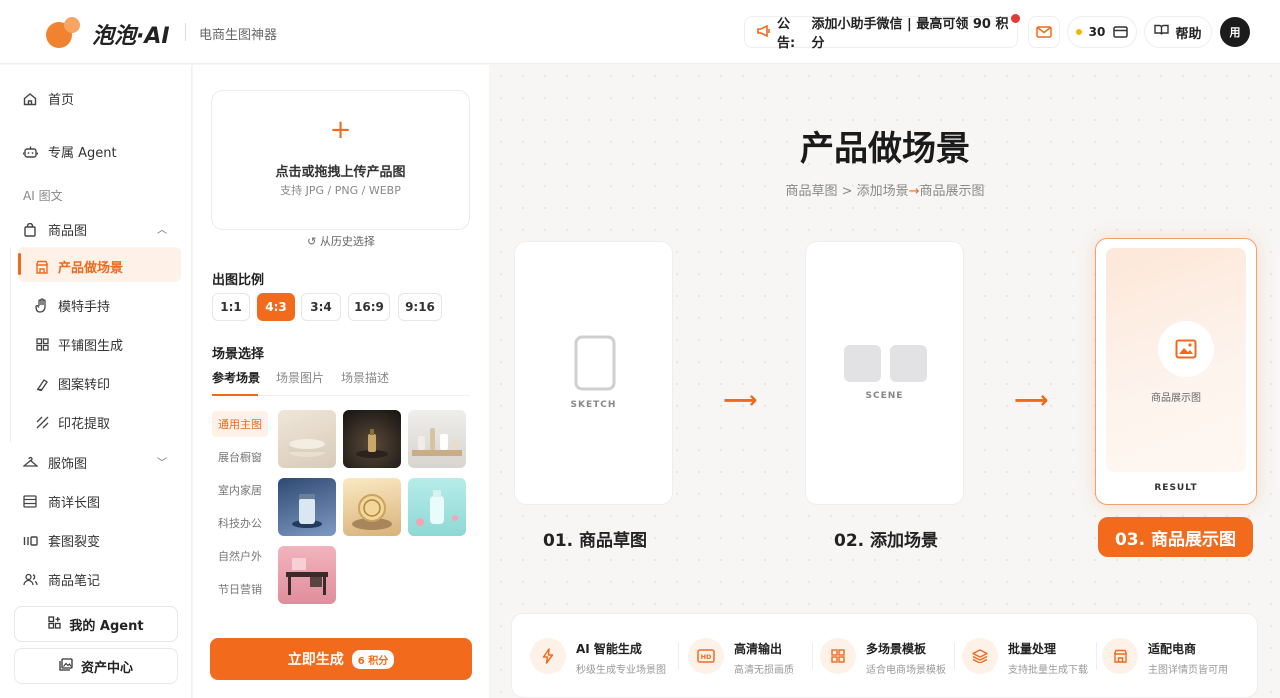  What do you see at coordinates (238, 280) in the screenshot?
I see `ratio-label: 出图比例` at bounding box center [238, 280].